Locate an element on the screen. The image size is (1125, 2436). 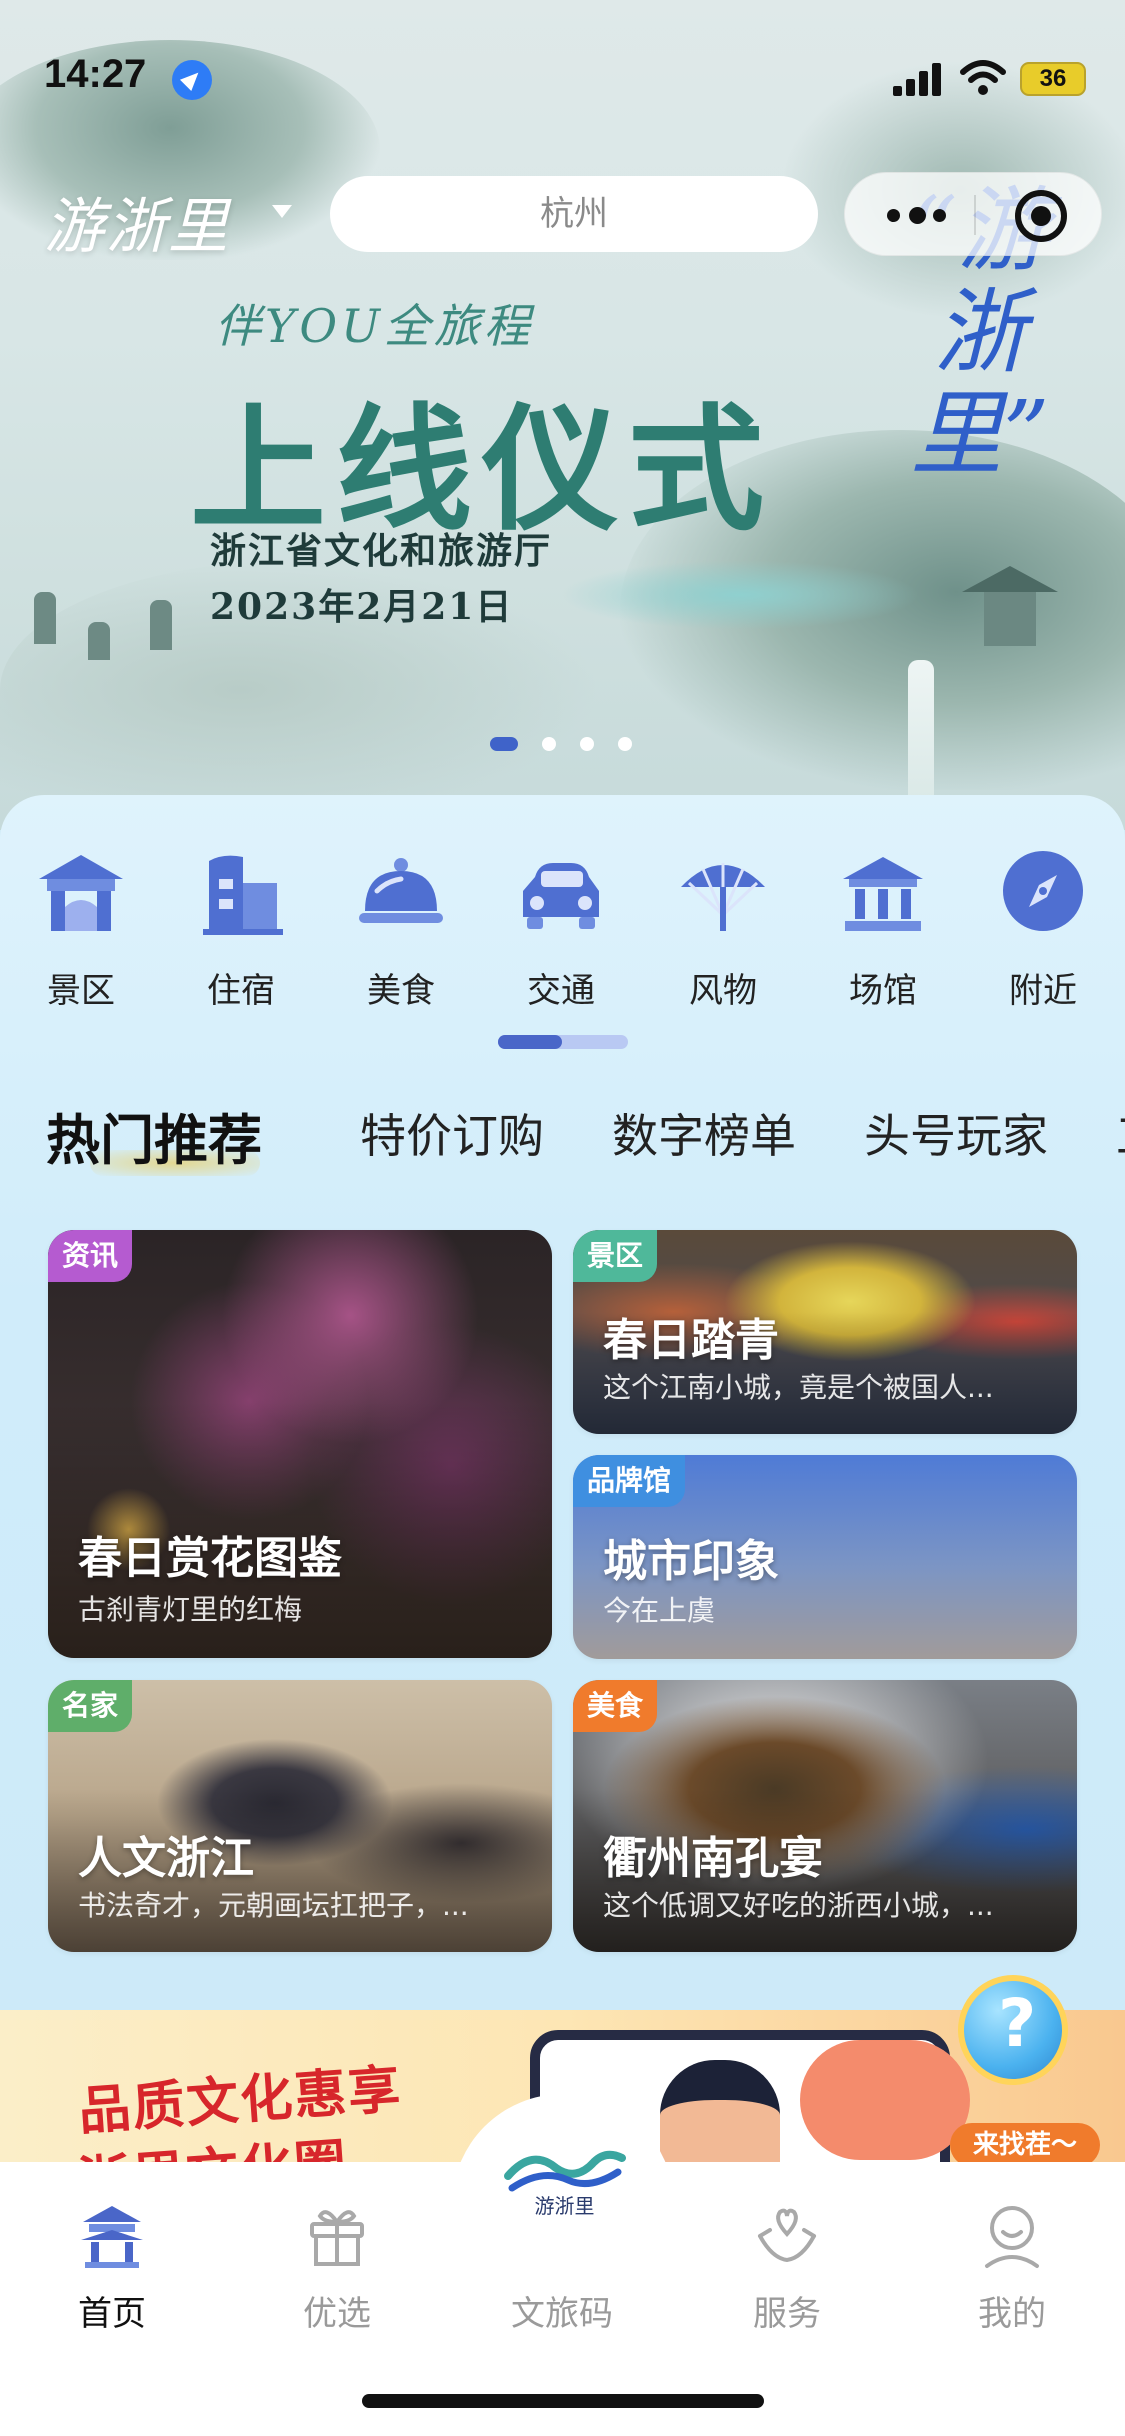
banner-river is located at coordinates (740, 595).